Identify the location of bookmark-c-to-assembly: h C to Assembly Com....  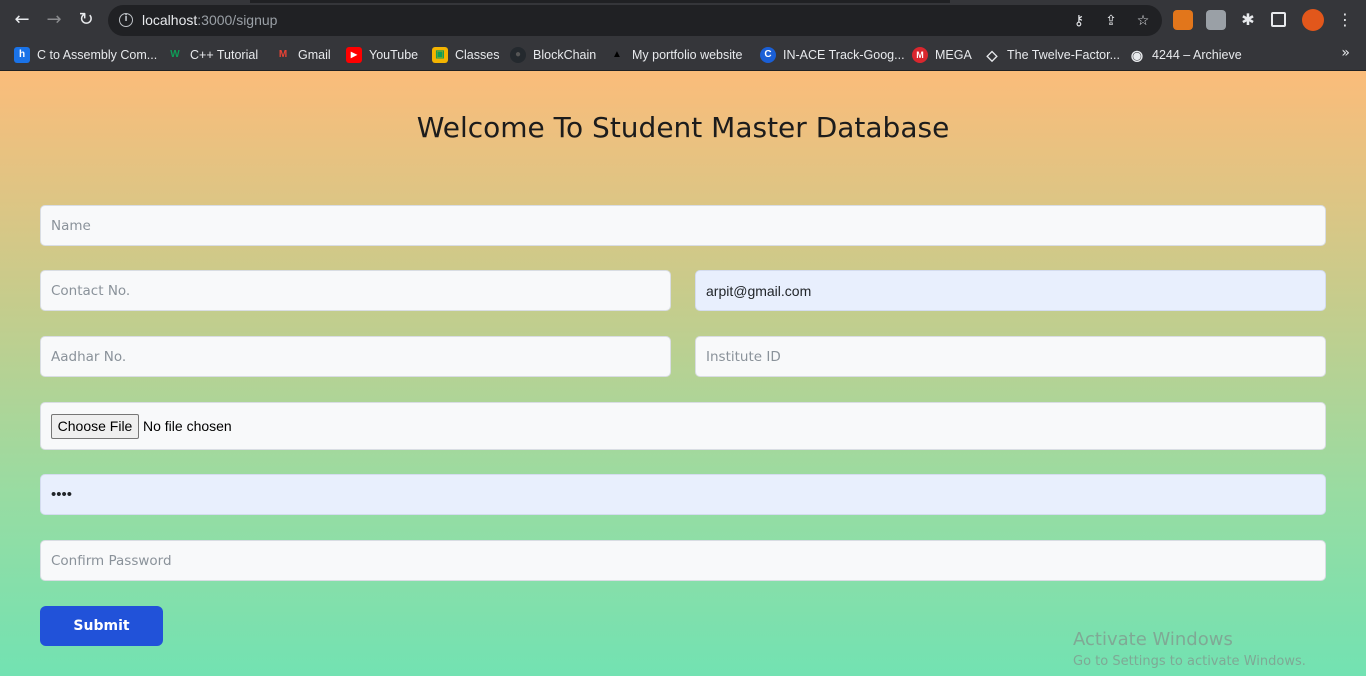
(85, 55).